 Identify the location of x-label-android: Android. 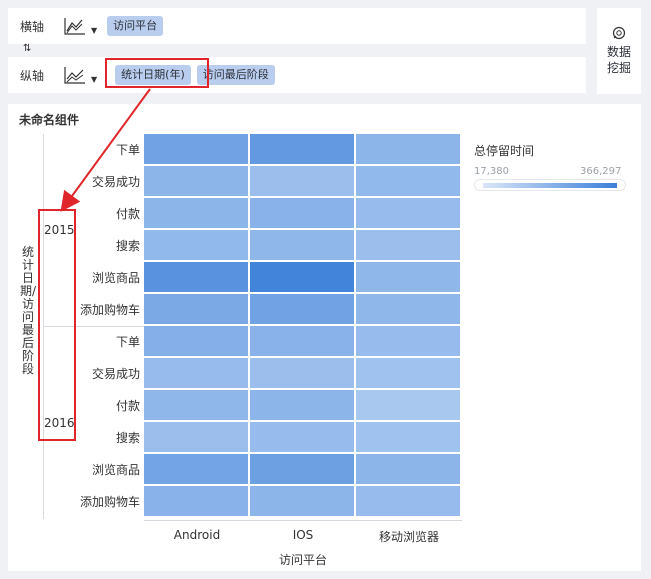
(197, 535).